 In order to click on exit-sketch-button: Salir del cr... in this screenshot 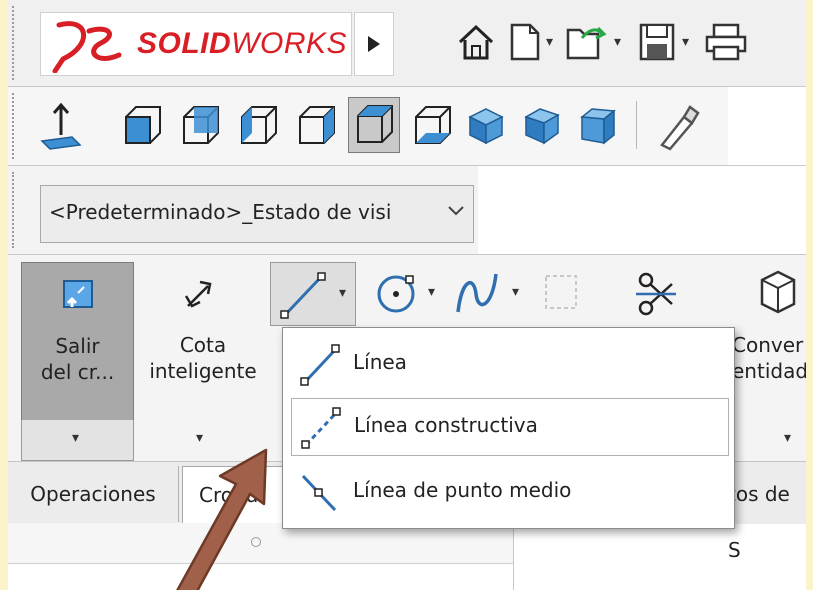, I will do `click(77, 342)`.